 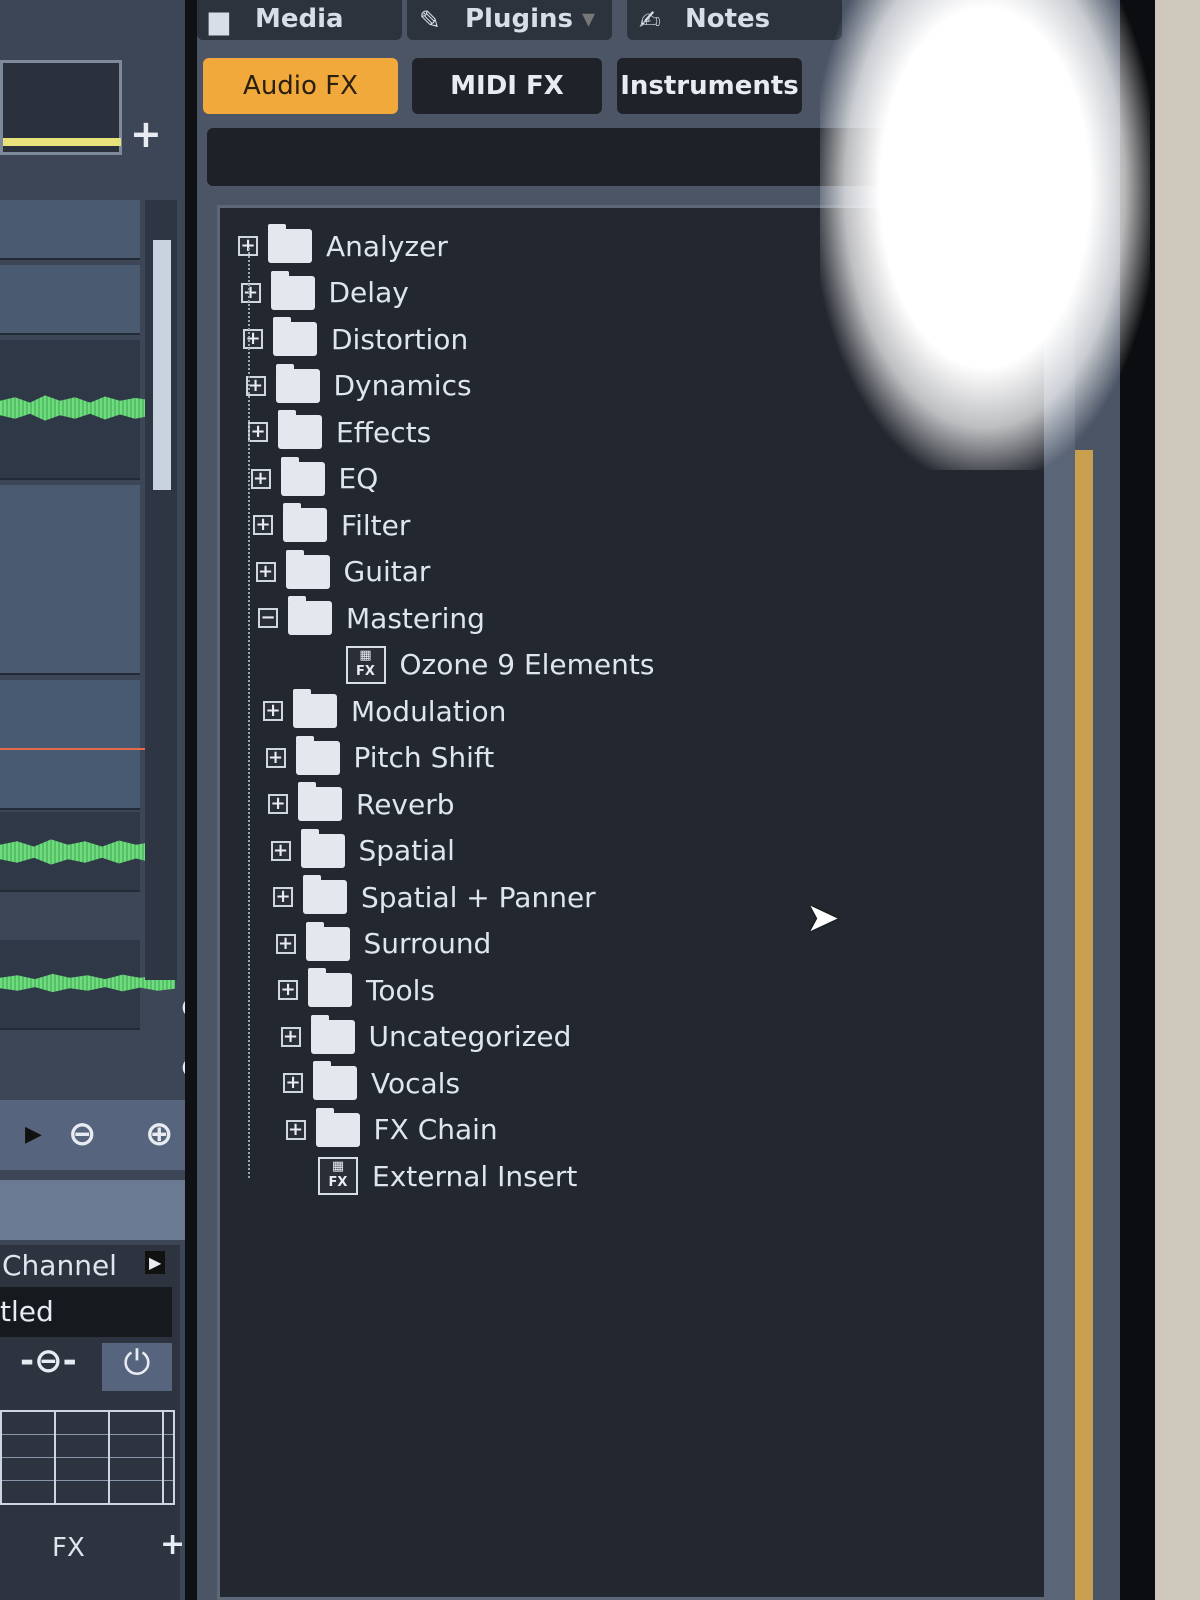 What do you see at coordinates (358, 478) in the screenshot?
I see `tree-item-label: EQ` at bounding box center [358, 478].